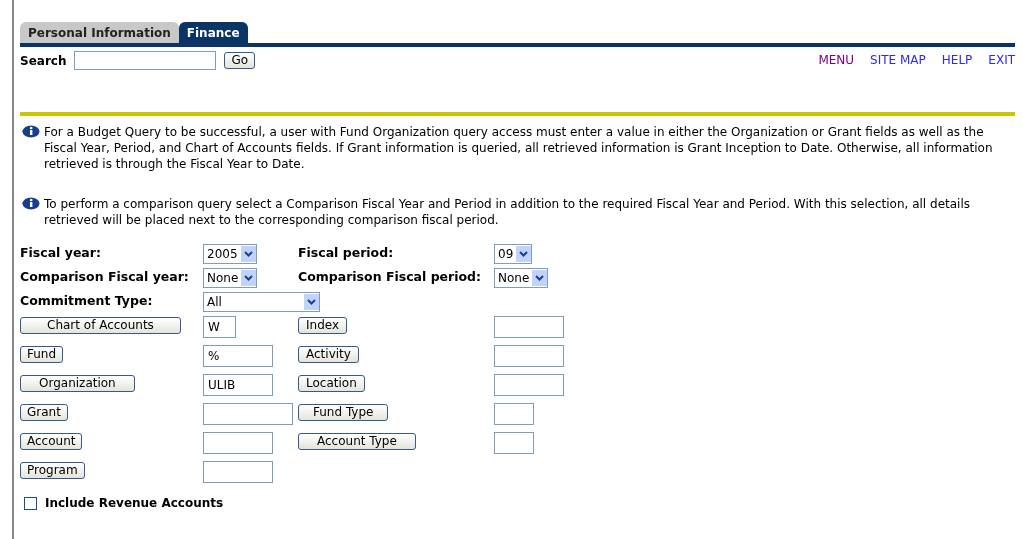 The width and height of the screenshot is (1023, 539). Describe the element at coordinates (238, 385) in the screenshot. I see `input-field: ULIB` at that location.